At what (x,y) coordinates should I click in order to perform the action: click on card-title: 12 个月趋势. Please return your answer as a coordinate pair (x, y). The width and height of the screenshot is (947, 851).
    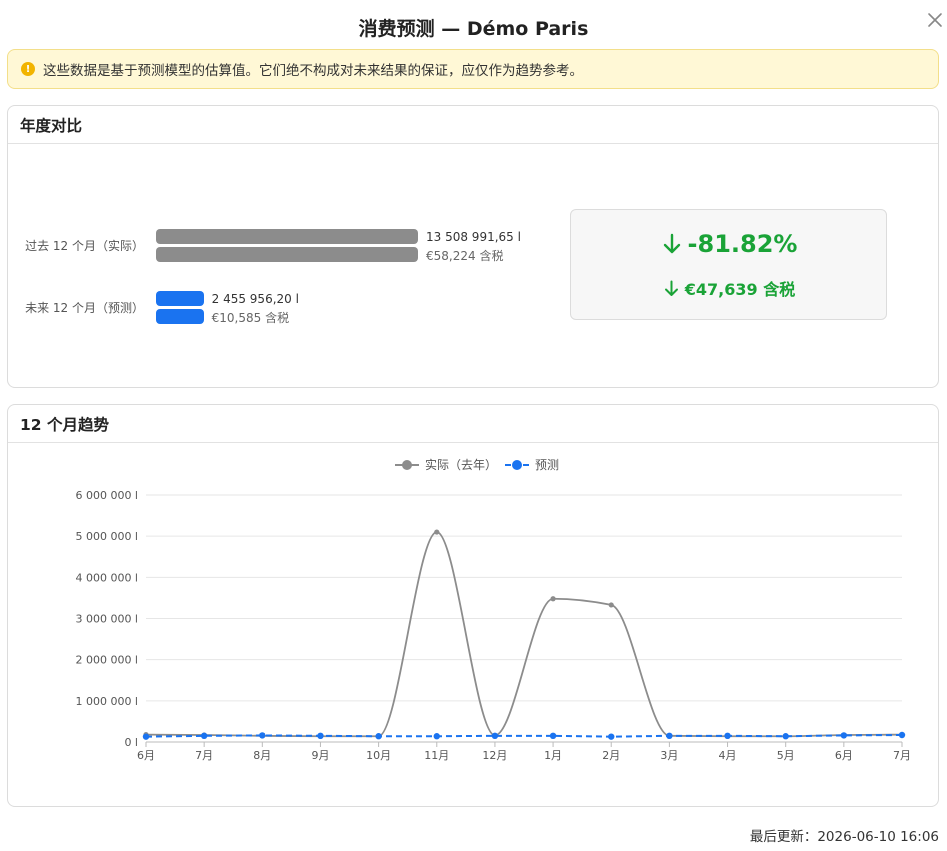
    Looking at the image, I should click on (473, 424).